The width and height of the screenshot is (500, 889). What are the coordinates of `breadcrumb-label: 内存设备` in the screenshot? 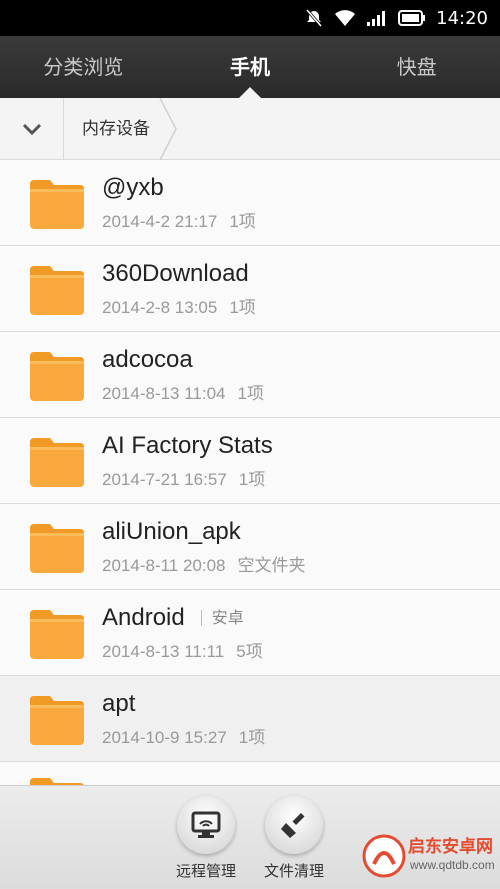 It's located at (116, 128).